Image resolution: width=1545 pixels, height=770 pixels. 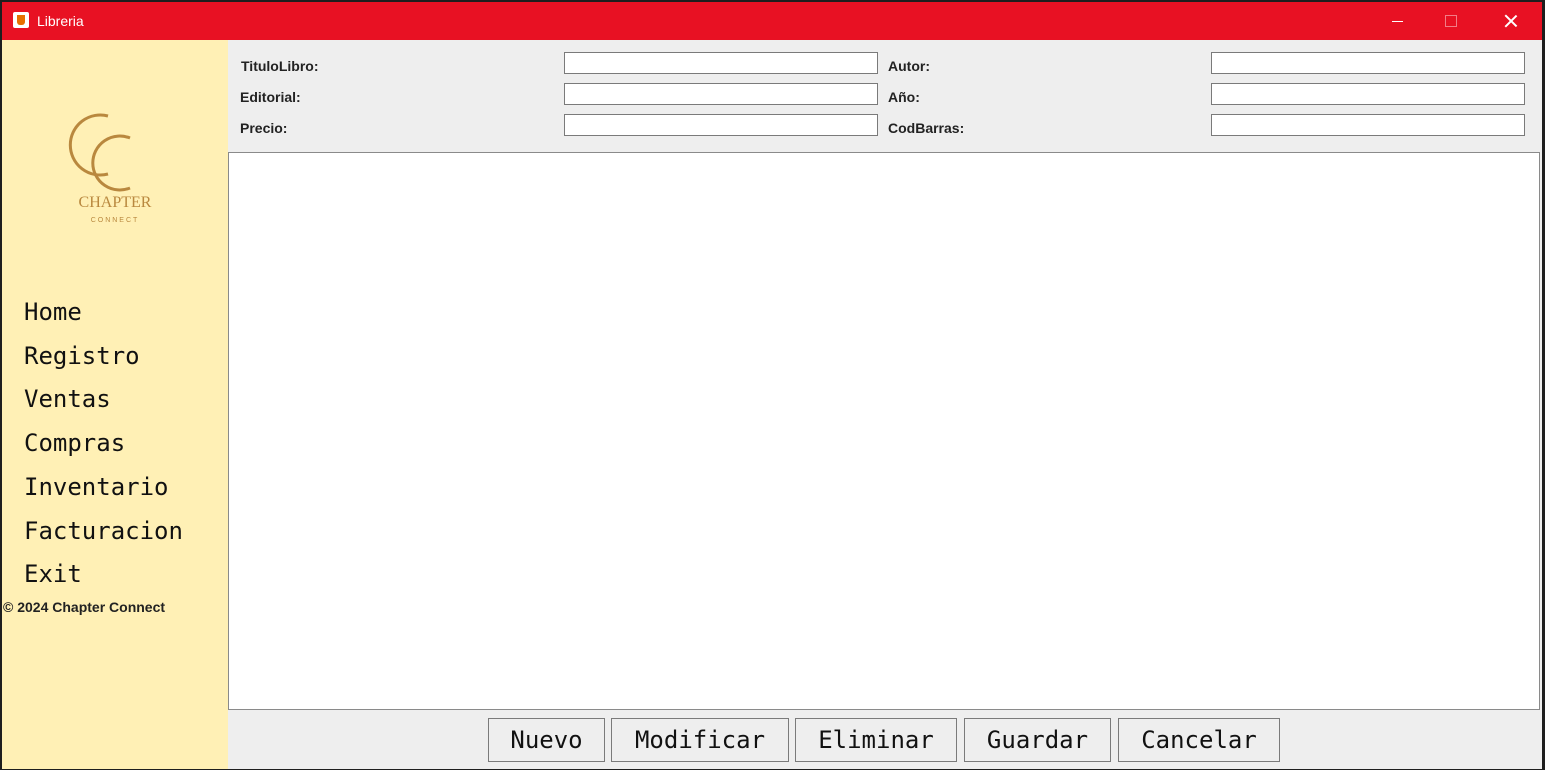 I want to click on logo-text: CHAPTER, so click(x=115, y=202).